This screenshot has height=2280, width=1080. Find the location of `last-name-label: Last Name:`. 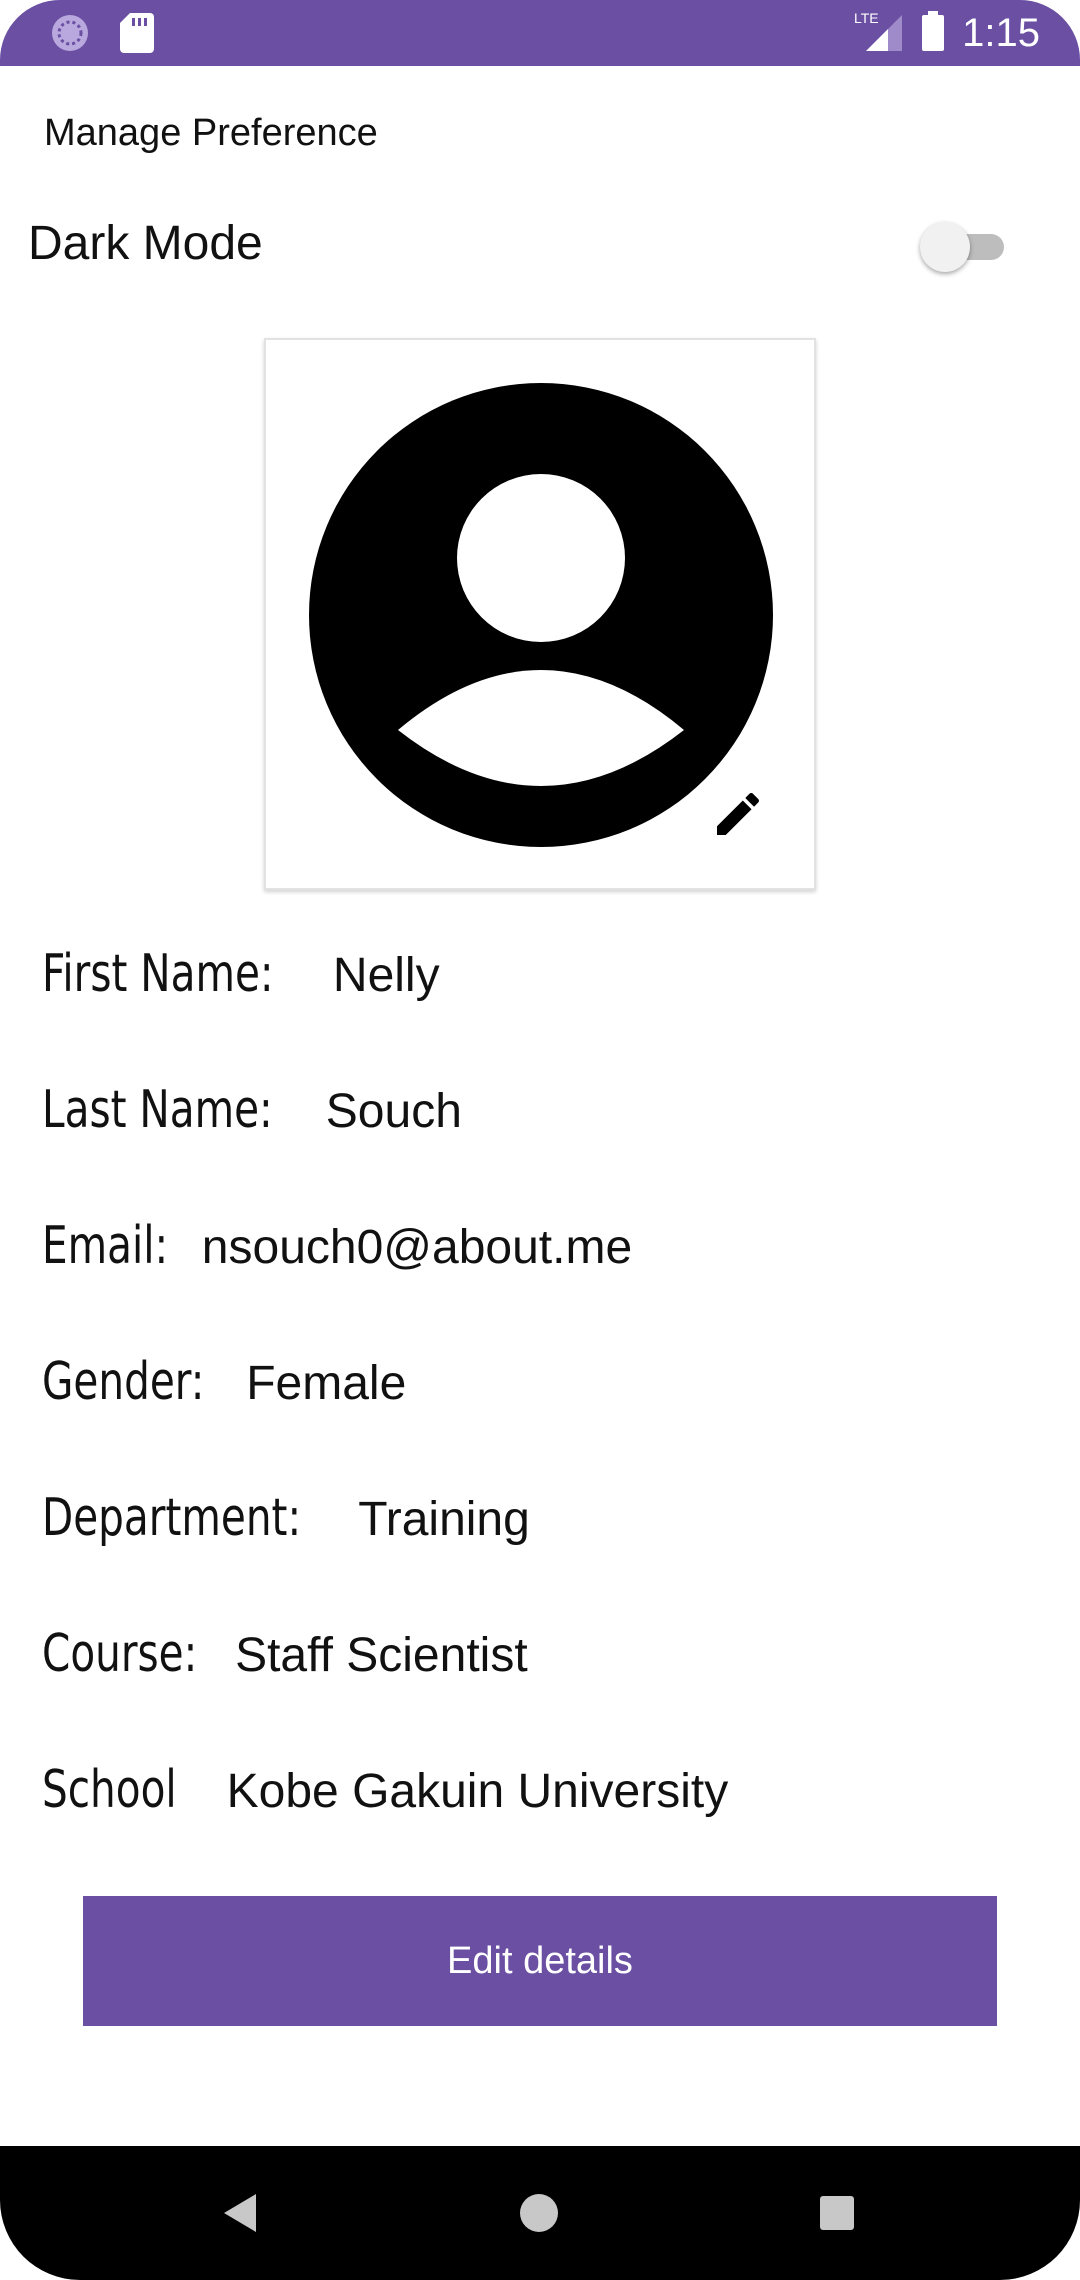

last-name-label: Last Name: is located at coordinates (157, 1110).